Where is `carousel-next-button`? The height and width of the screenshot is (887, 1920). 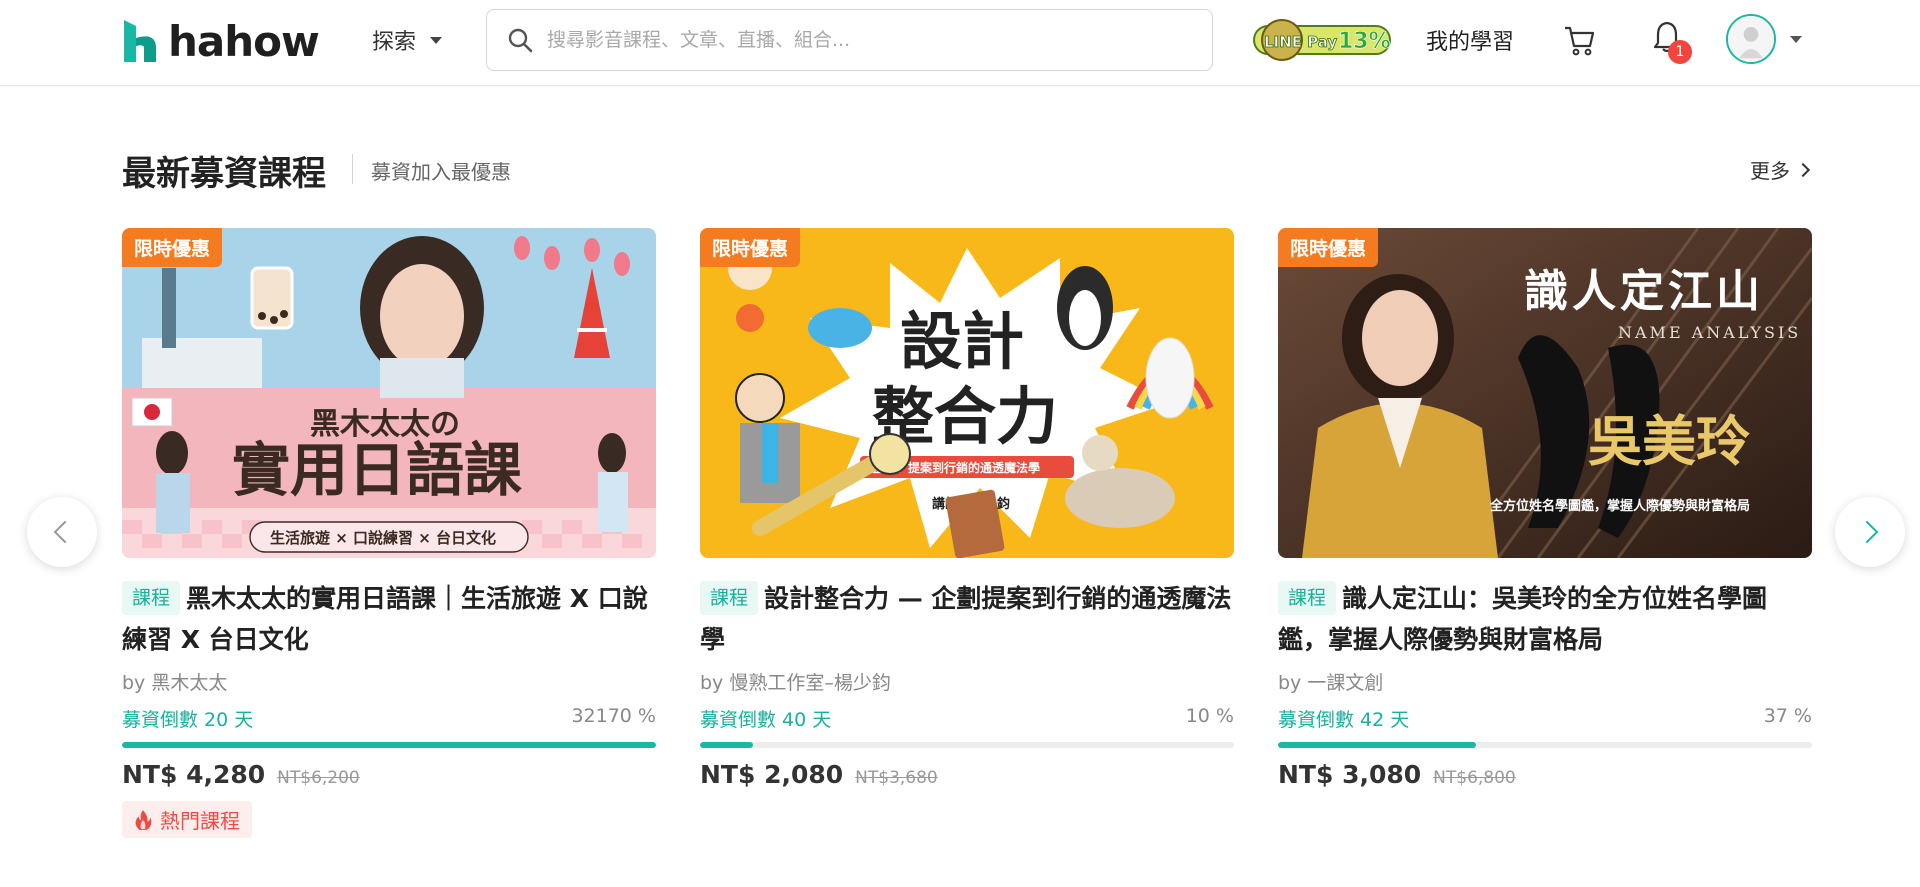 carousel-next-button is located at coordinates (1870, 532).